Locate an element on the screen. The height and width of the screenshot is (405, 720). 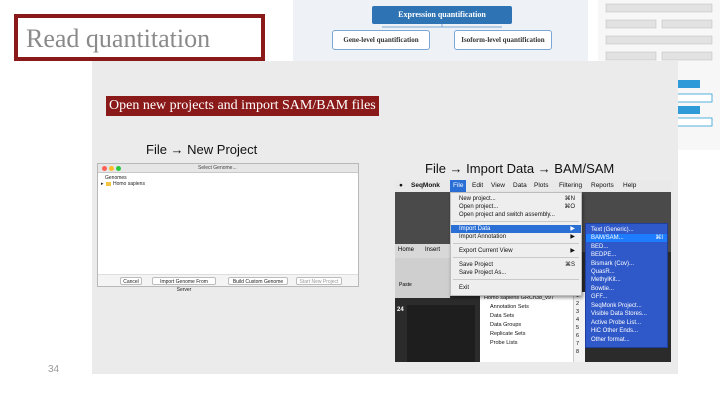
tree-item: Data Groups is located at coordinates (505, 325).